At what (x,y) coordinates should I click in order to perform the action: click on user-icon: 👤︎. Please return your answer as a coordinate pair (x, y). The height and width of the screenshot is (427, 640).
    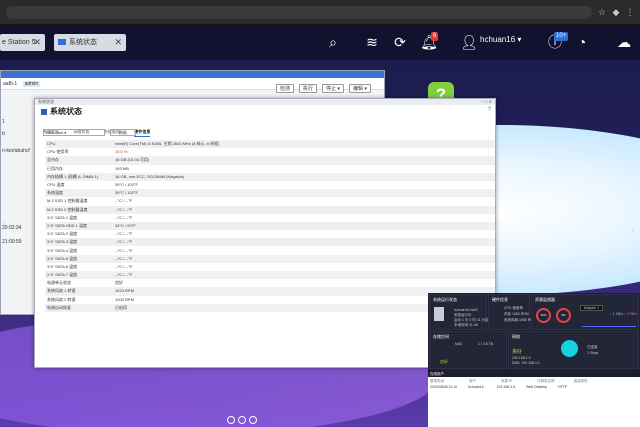
    Looking at the image, I should click on (469, 42).